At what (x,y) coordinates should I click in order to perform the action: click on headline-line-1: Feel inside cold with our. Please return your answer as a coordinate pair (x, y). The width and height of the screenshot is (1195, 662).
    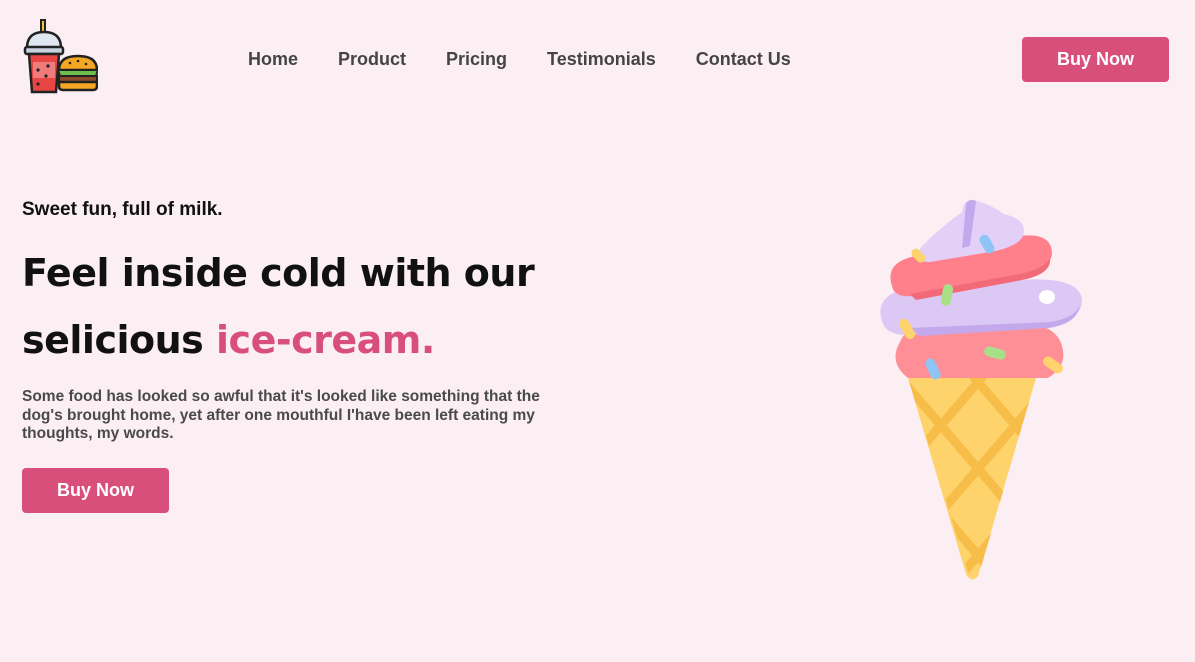
    Looking at the image, I should click on (278, 273).